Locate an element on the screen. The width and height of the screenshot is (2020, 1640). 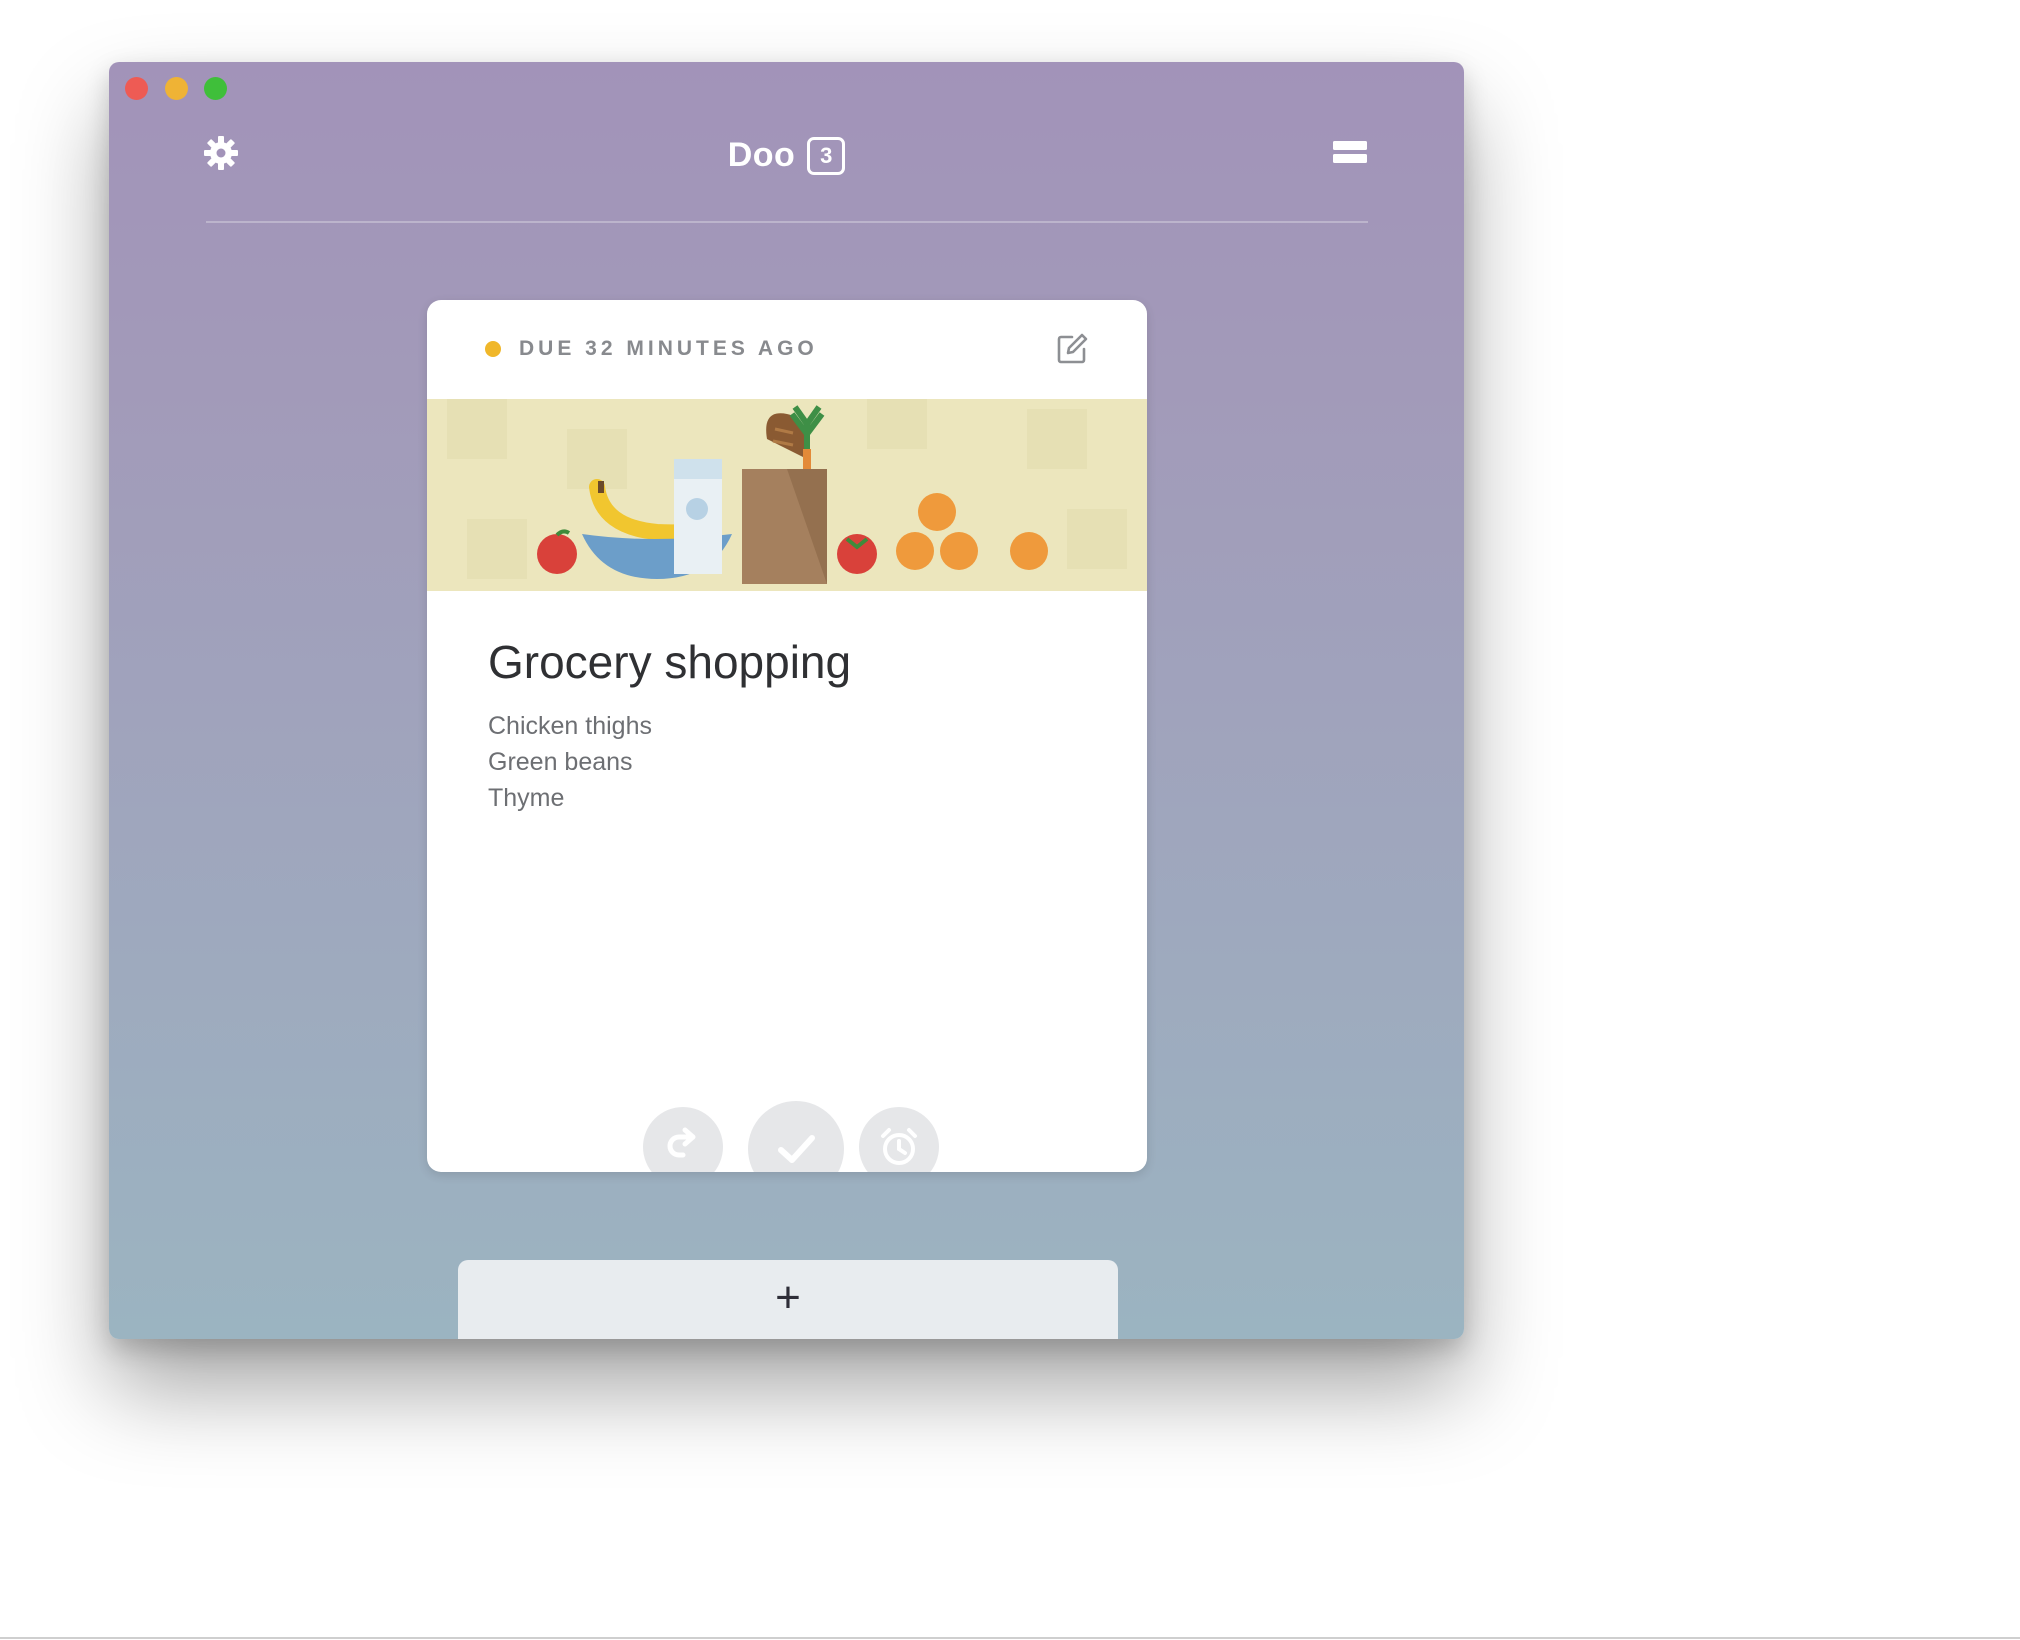
list-menu-button is located at coordinates (1350, 152).